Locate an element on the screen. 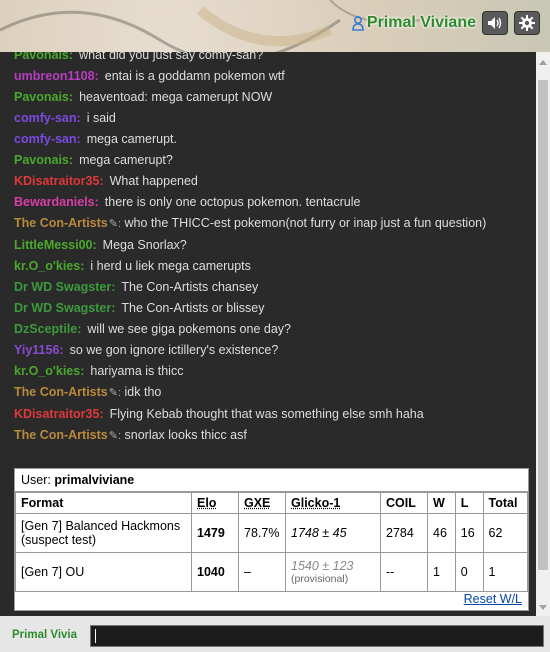 The image size is (550, 652). scroll-down-arrow-icon is located at coordinates (543, 607).